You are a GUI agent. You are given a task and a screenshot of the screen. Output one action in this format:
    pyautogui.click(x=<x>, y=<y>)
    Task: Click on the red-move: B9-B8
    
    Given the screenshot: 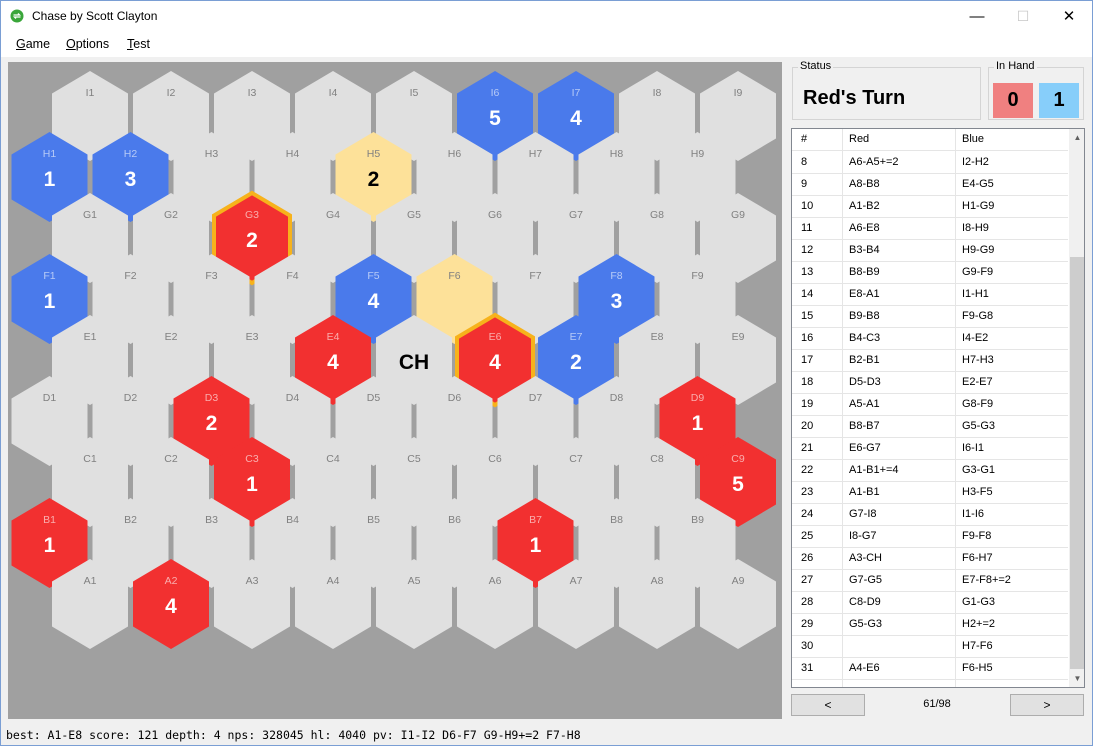 What is the action you would take?
    pyautogui.click(x=864, y=316)
    